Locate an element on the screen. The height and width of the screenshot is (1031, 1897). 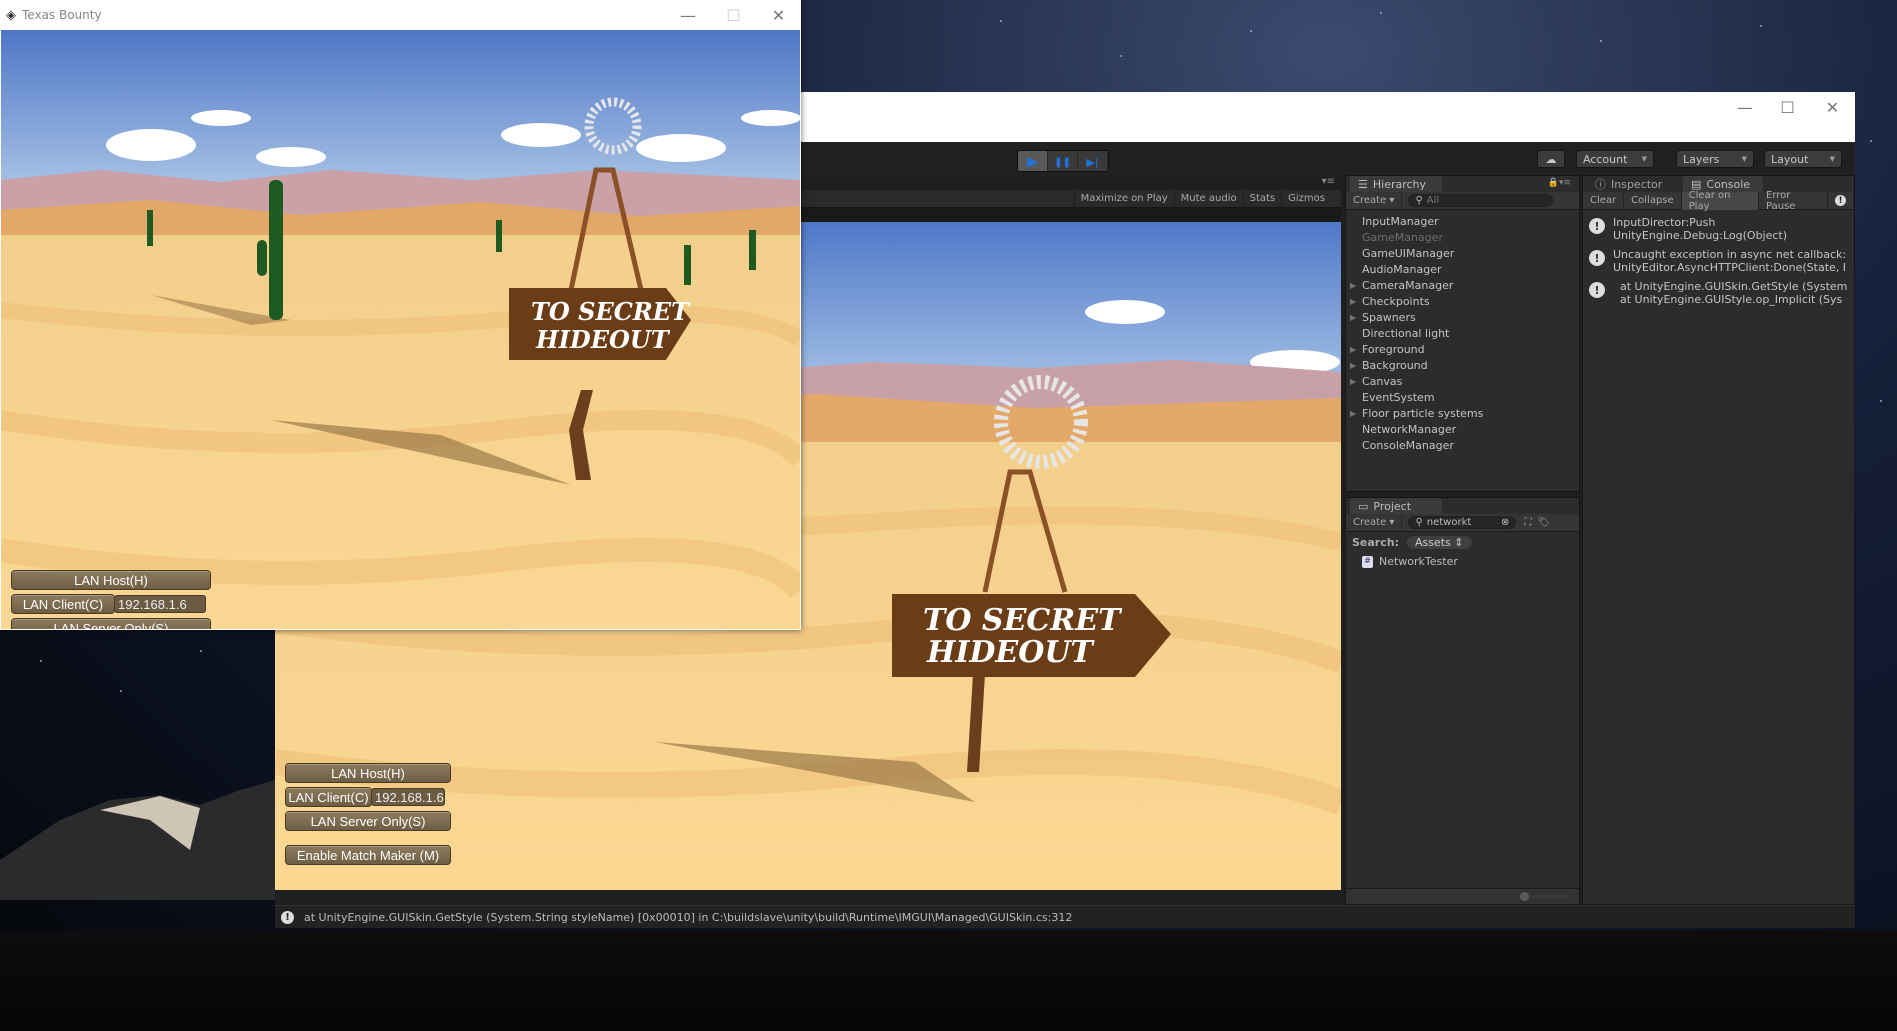
hierarchy-item: ▶ Canvas is located at coordinates (1462, 382).